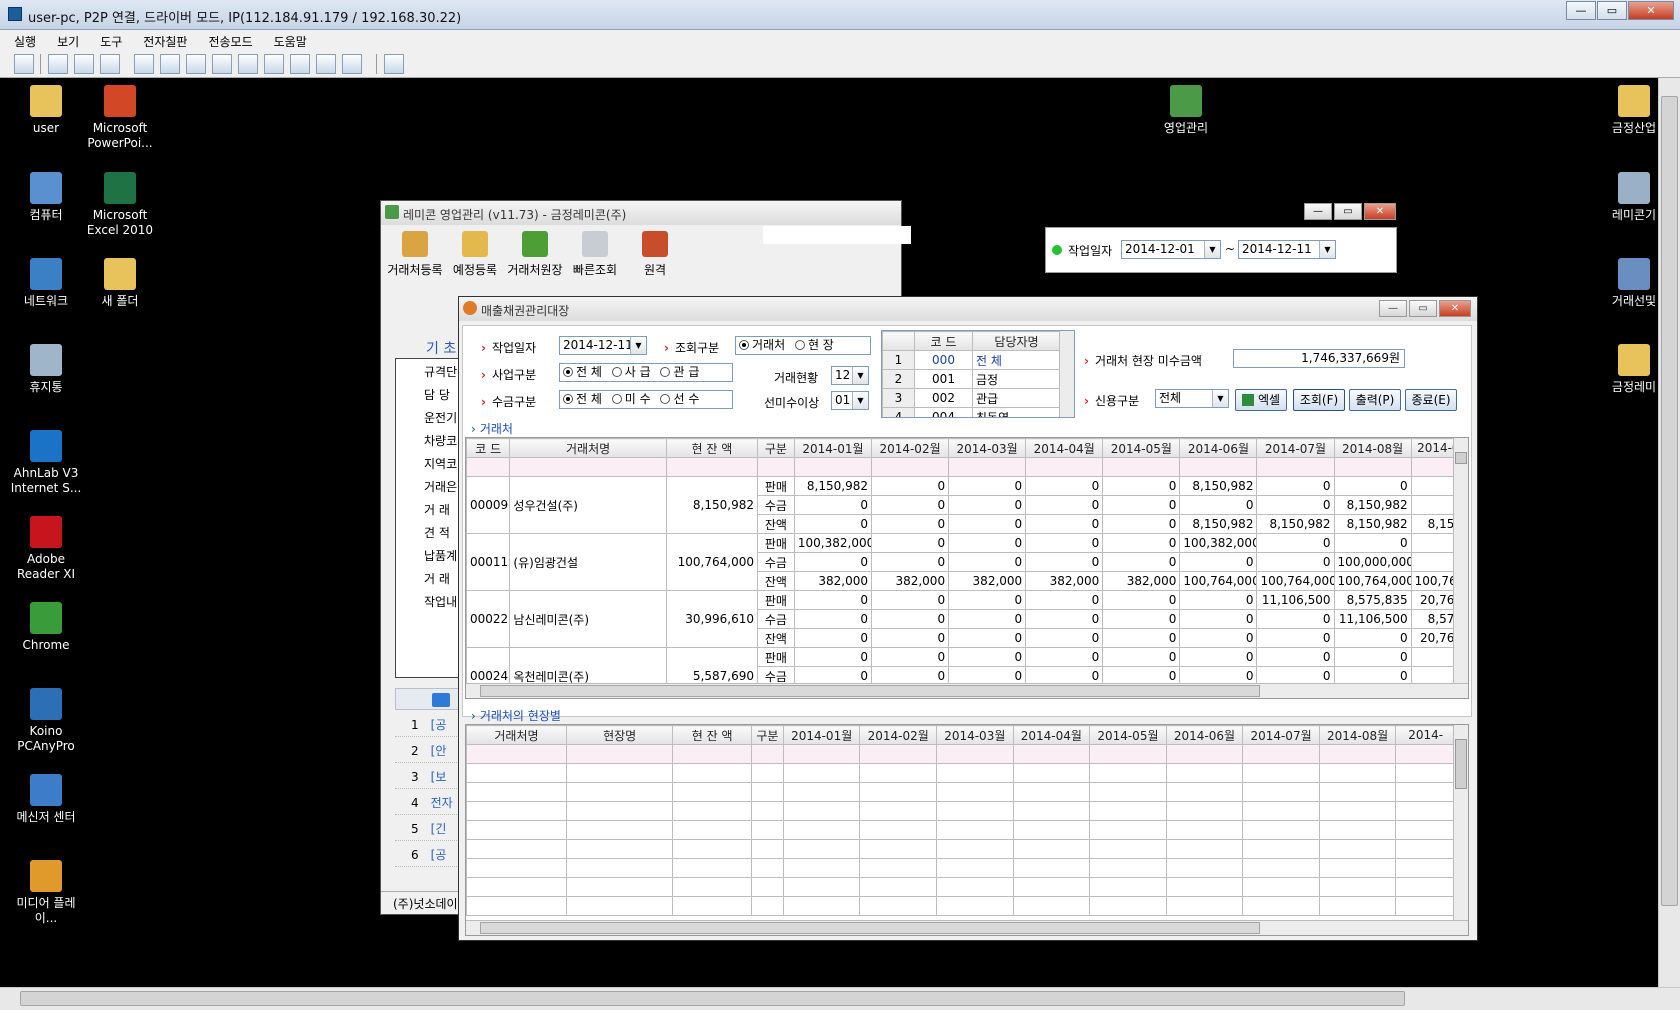 The width and height of the screenshot is (1680, 1010). What do you see at coordinates (679, 372) in the screenshot?
I see `radio-business-public: 관 급` at bounding box center [679, 372].